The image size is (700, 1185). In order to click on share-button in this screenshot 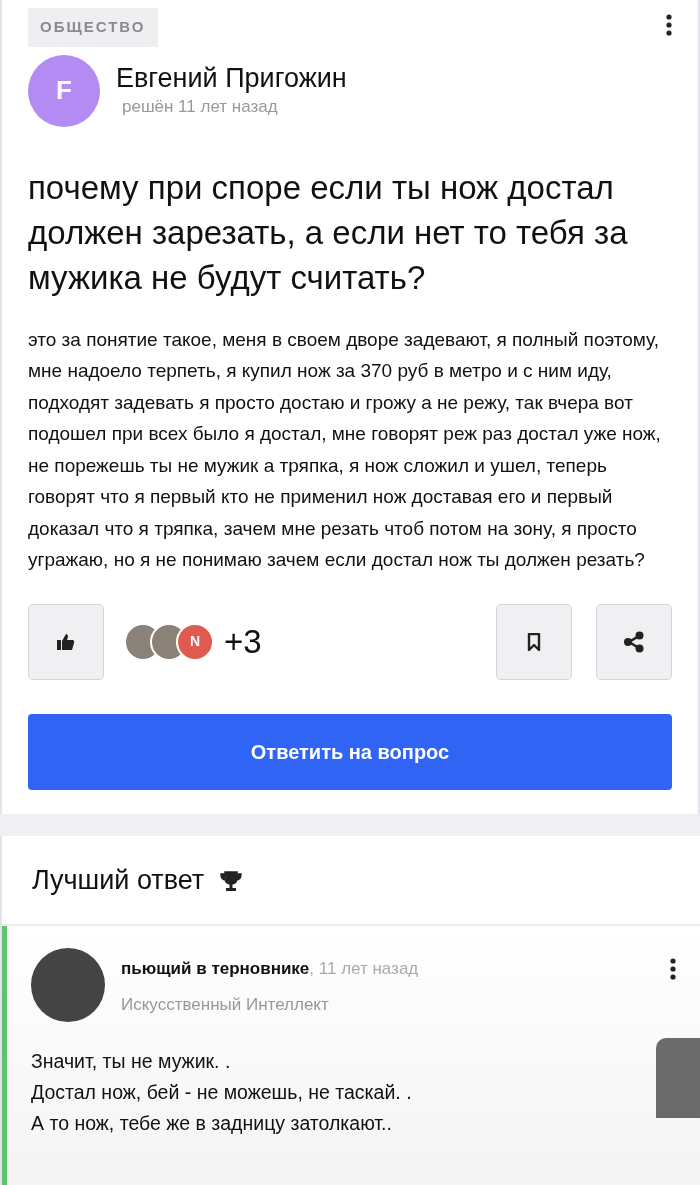, I will do `click(634, 641)`.